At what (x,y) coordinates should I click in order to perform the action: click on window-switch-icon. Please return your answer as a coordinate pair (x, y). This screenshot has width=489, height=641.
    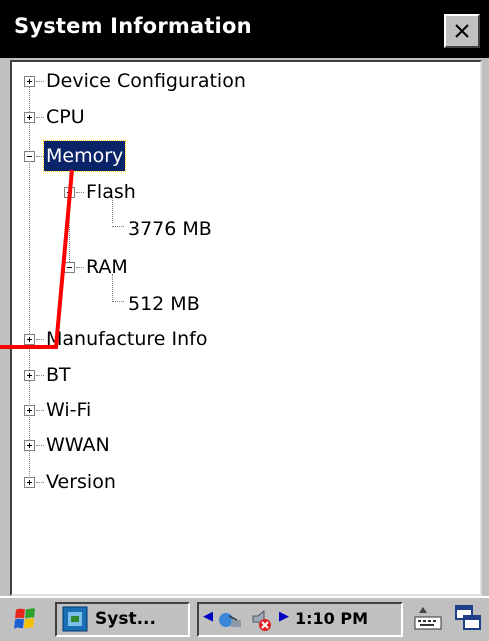
    Looking at the image, I should click on (468, 617).